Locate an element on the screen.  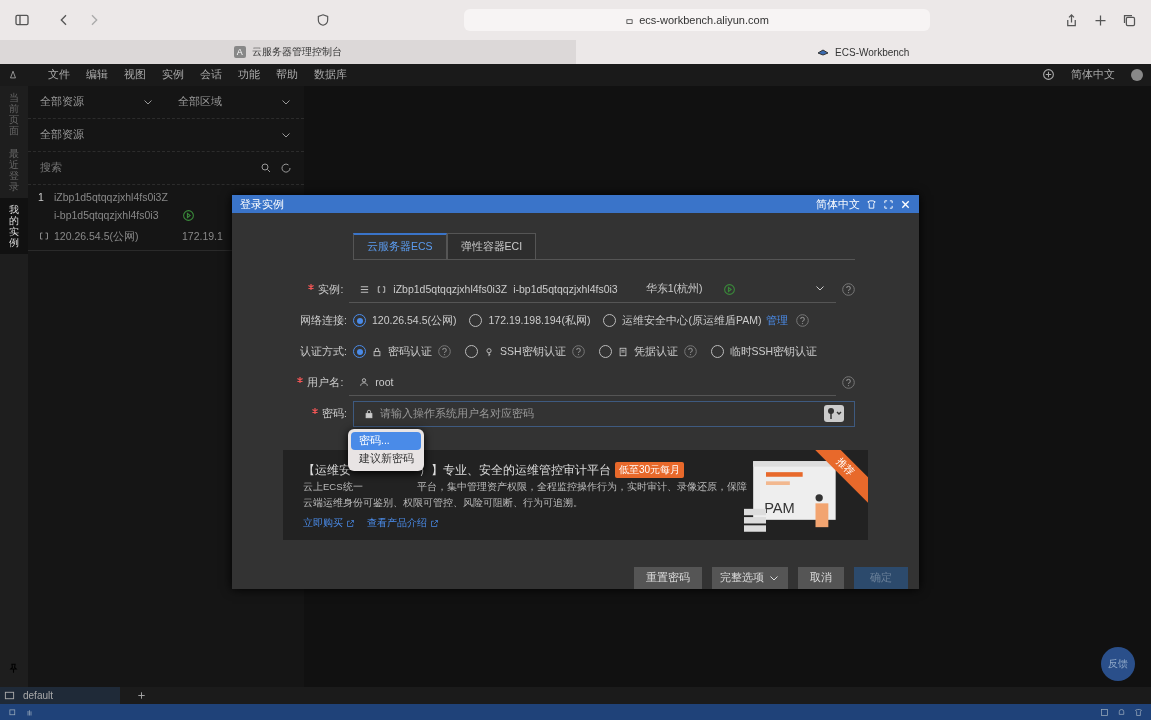
auth-option: 临时SSH密钥认证 is located at coordinates (764, 351).